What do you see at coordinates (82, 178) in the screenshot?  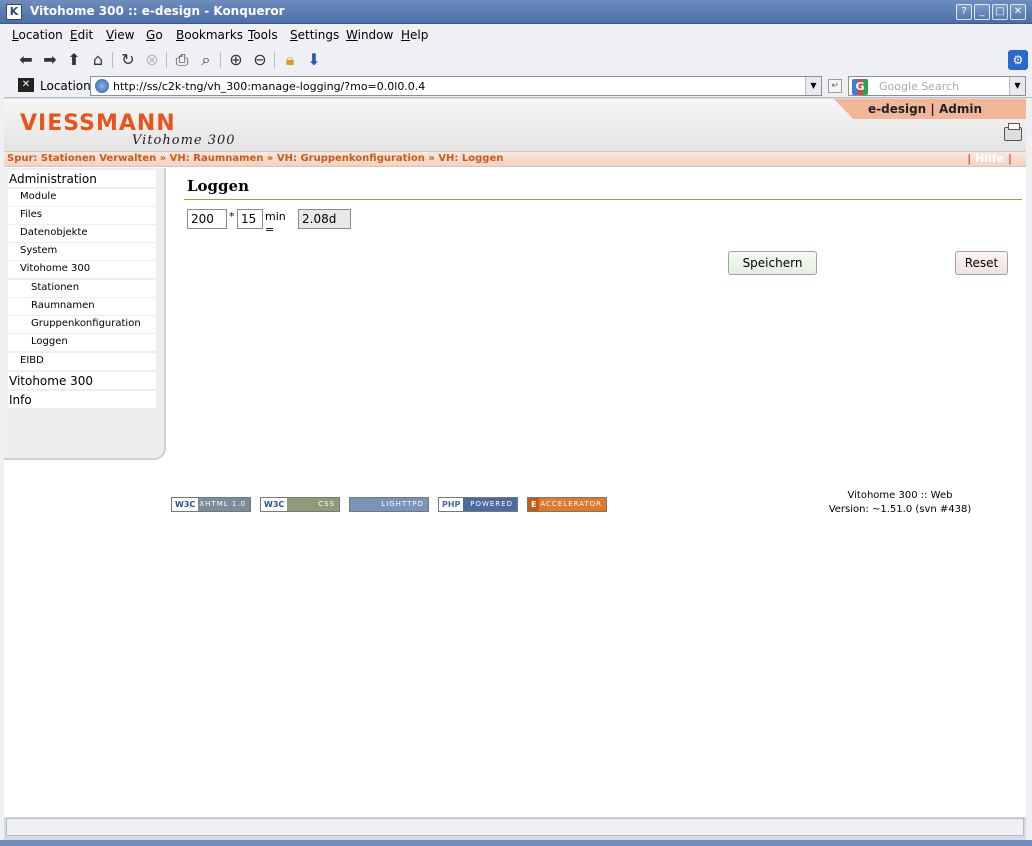 I see `sidebar-item-administration: Administration` at bounding box center [82, 178].